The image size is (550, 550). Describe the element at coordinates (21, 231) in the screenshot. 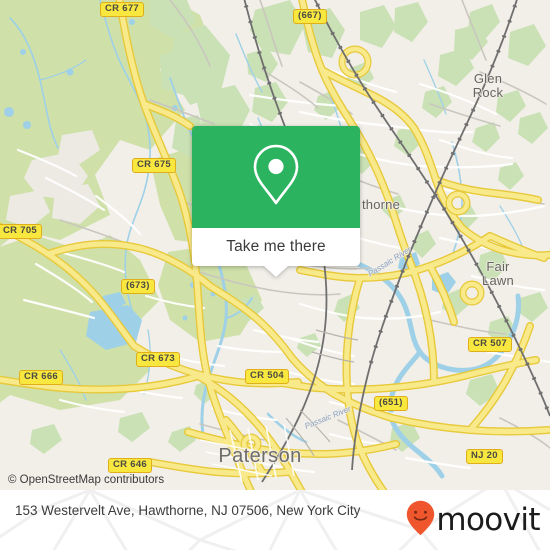

I see `road-shield: CR 705` at that location.